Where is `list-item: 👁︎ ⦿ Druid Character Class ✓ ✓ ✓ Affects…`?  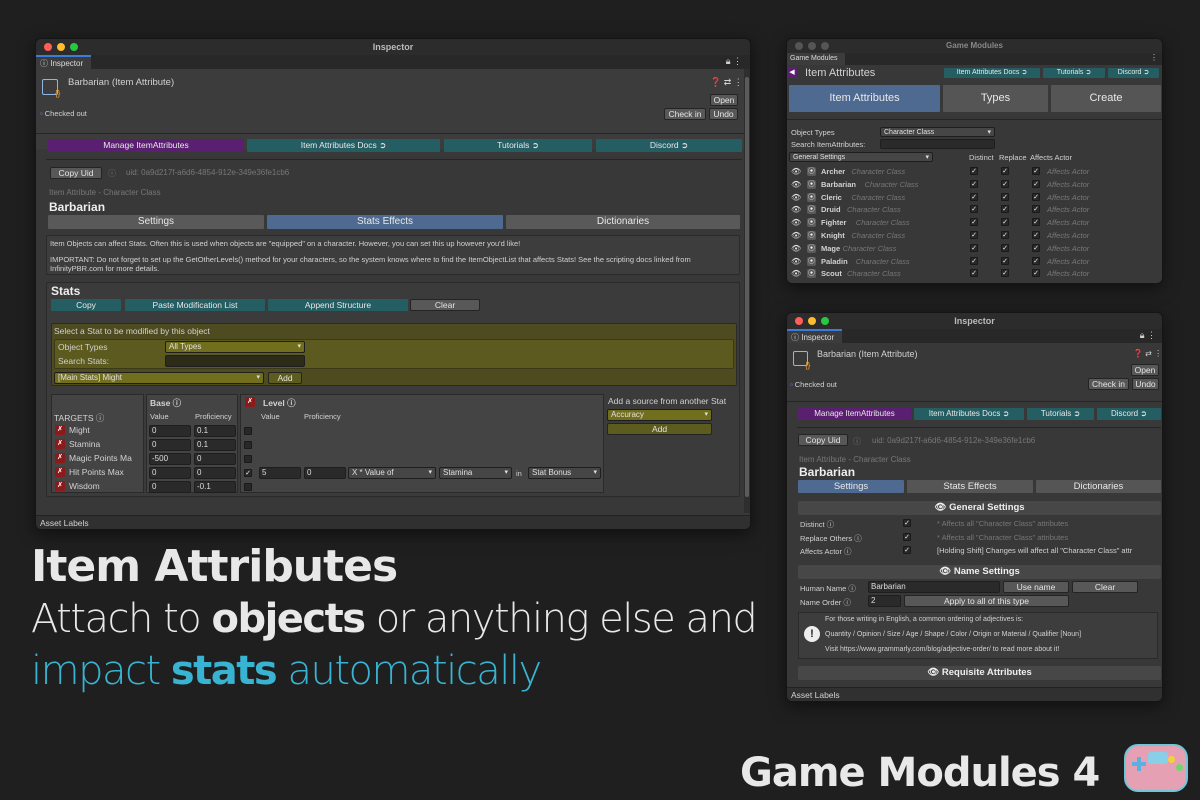
list-item: 👁︎ ⦿ Druid Character Class ✓ ✓ ✓ Affects… is located at coordinates (974, 209).